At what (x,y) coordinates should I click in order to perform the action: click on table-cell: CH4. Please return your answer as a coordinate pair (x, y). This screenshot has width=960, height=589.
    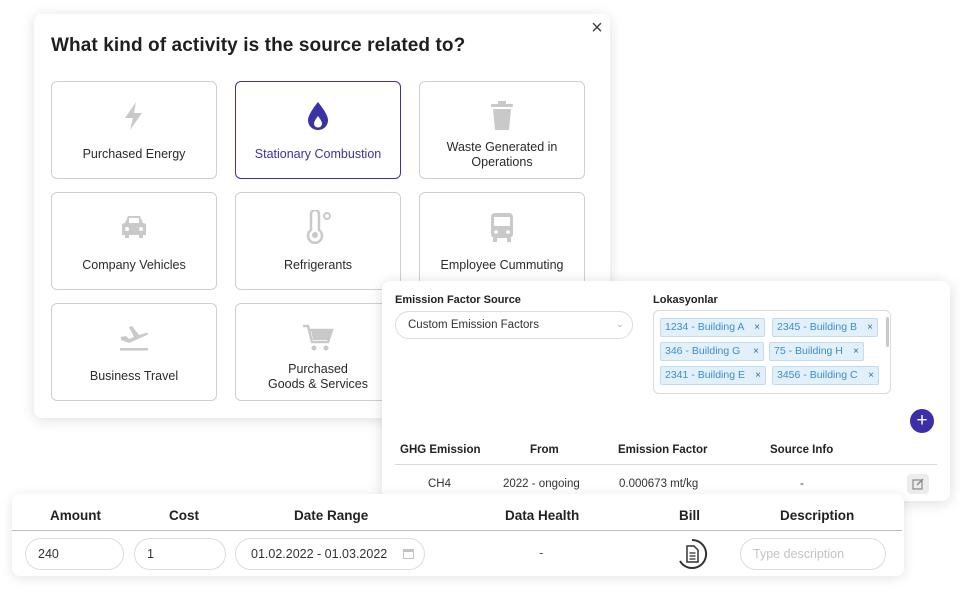
    Looking at the image, I should click on (440, 484).